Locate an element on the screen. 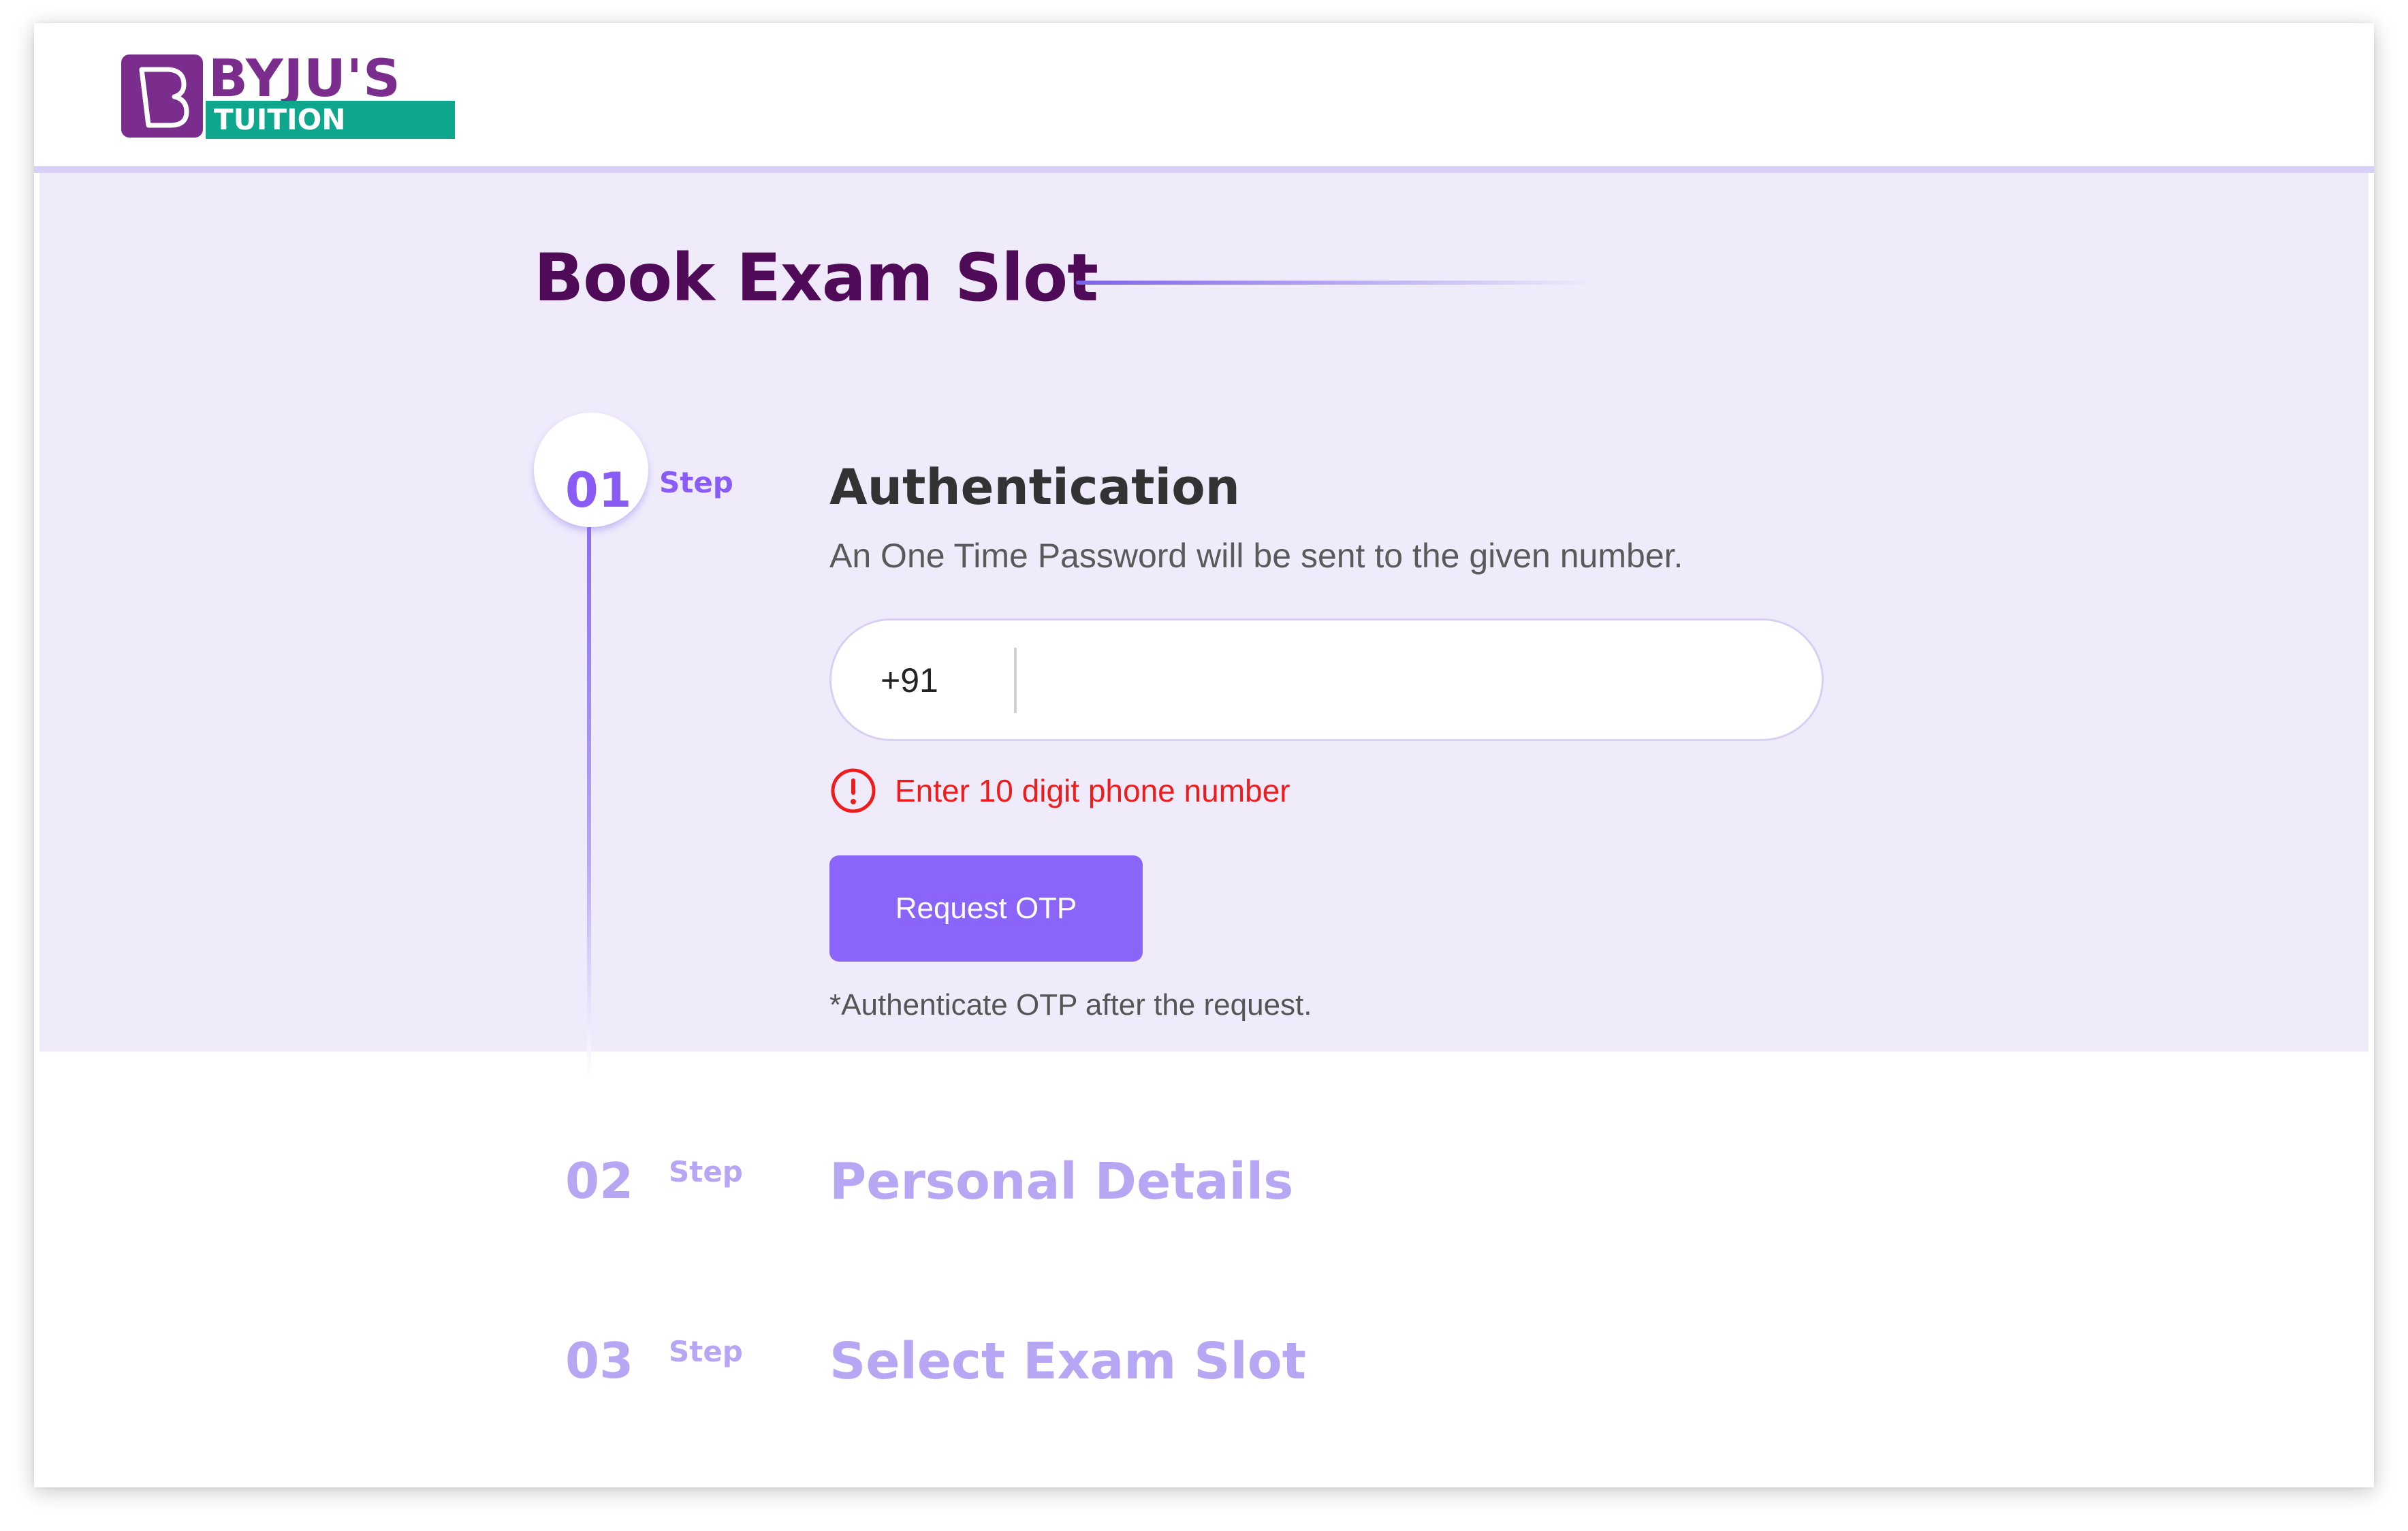 The height and width of the screenshot is (1531, 2408). otp-note: *Authenticate OTP after the request. is located at coordinates (1070, 1005).